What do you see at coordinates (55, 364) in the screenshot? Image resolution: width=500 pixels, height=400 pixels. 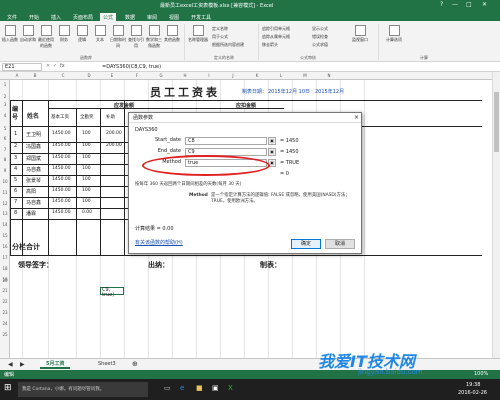 I see `sheet-tab: 5月工资` at bounding box center [55, 364].